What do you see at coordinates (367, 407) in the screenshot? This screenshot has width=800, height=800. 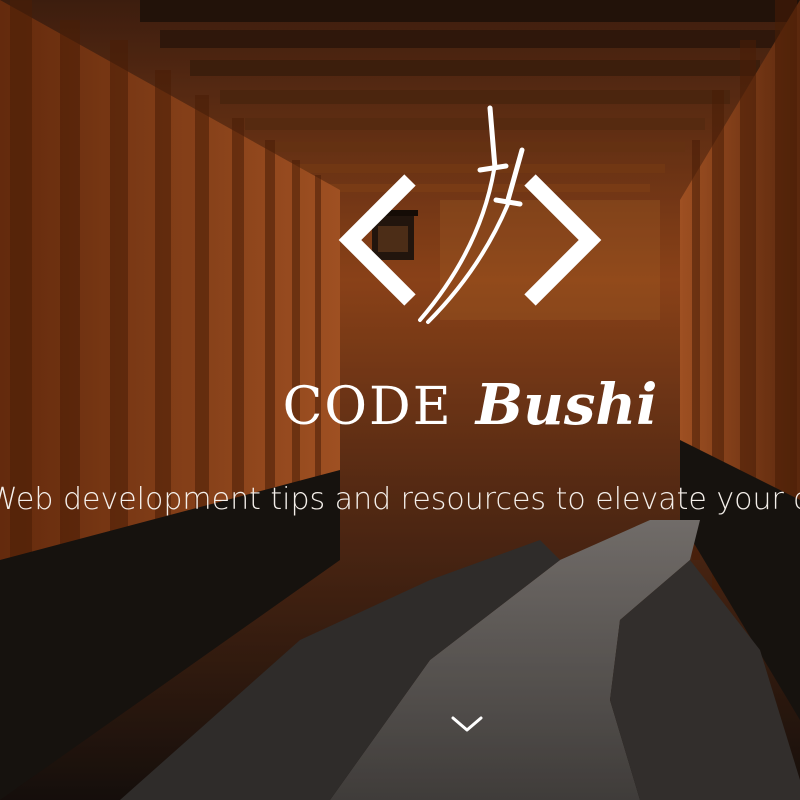 I see `brand-code-text: CODE` at bounding box center [367, 407].